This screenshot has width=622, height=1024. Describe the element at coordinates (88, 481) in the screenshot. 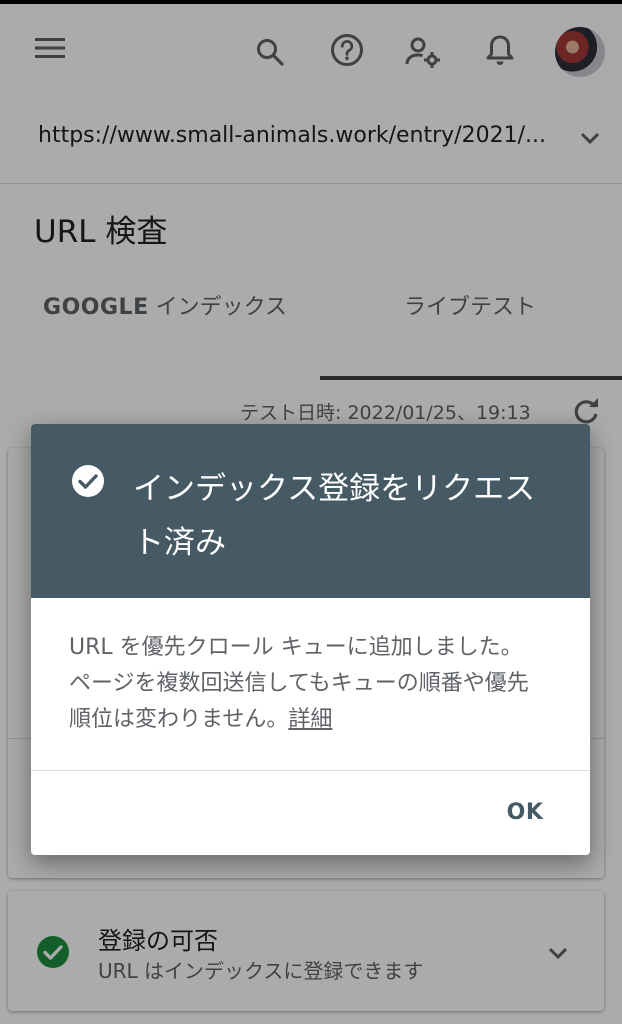

I see `check-circle-icon` at that location.